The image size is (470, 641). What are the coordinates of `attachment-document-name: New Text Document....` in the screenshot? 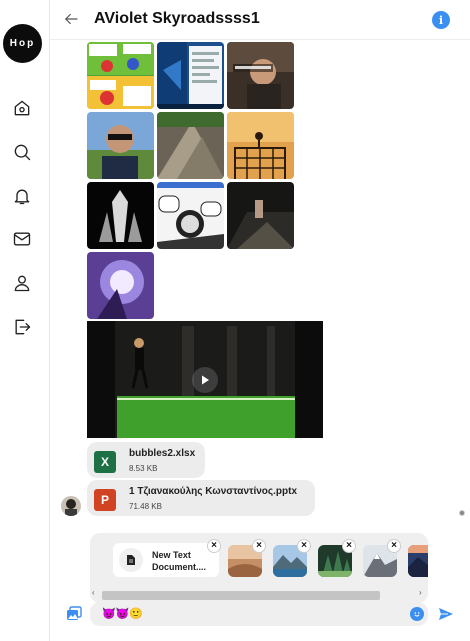 It's located at (179, 561).